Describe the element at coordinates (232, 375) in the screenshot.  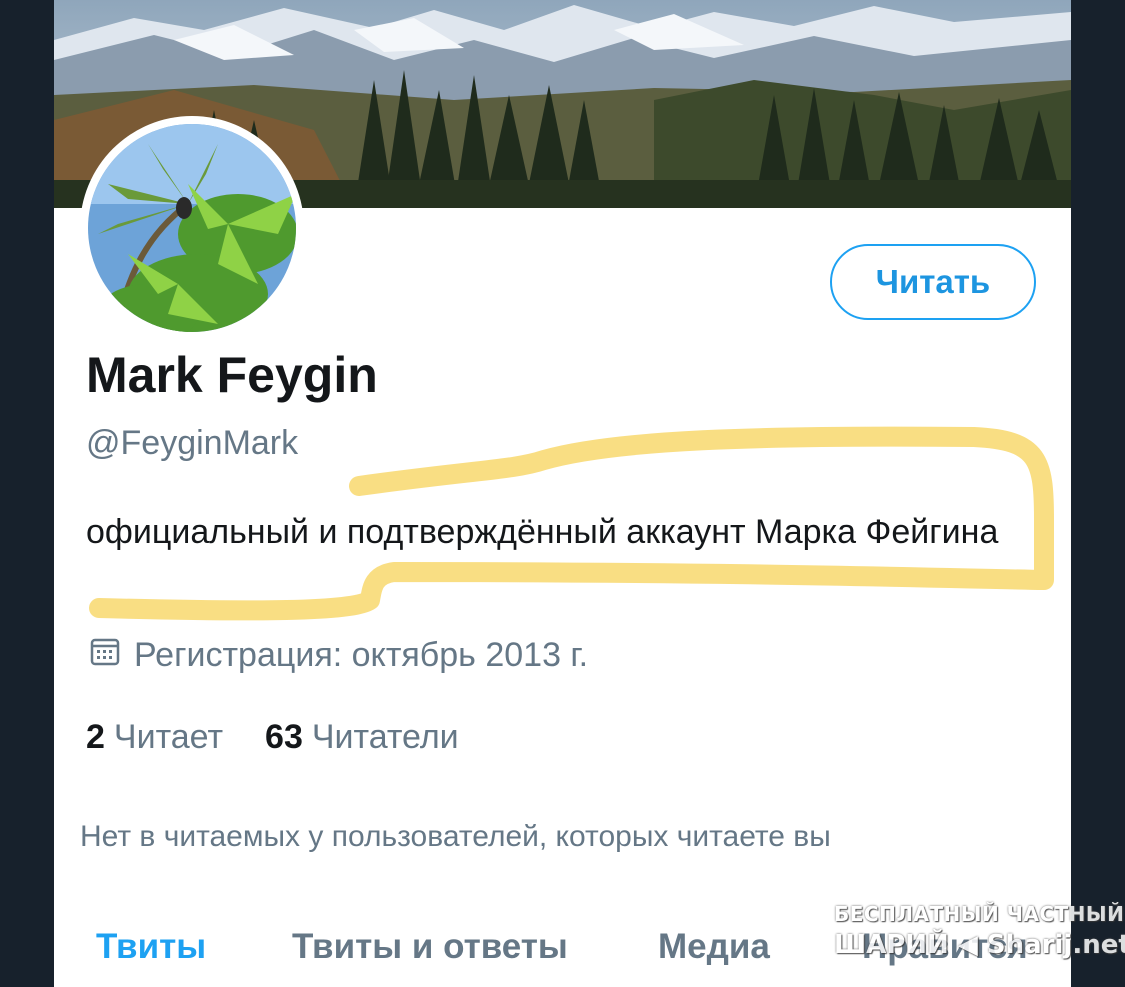
I see `profile-display-name: Mark Feygin` at that location.